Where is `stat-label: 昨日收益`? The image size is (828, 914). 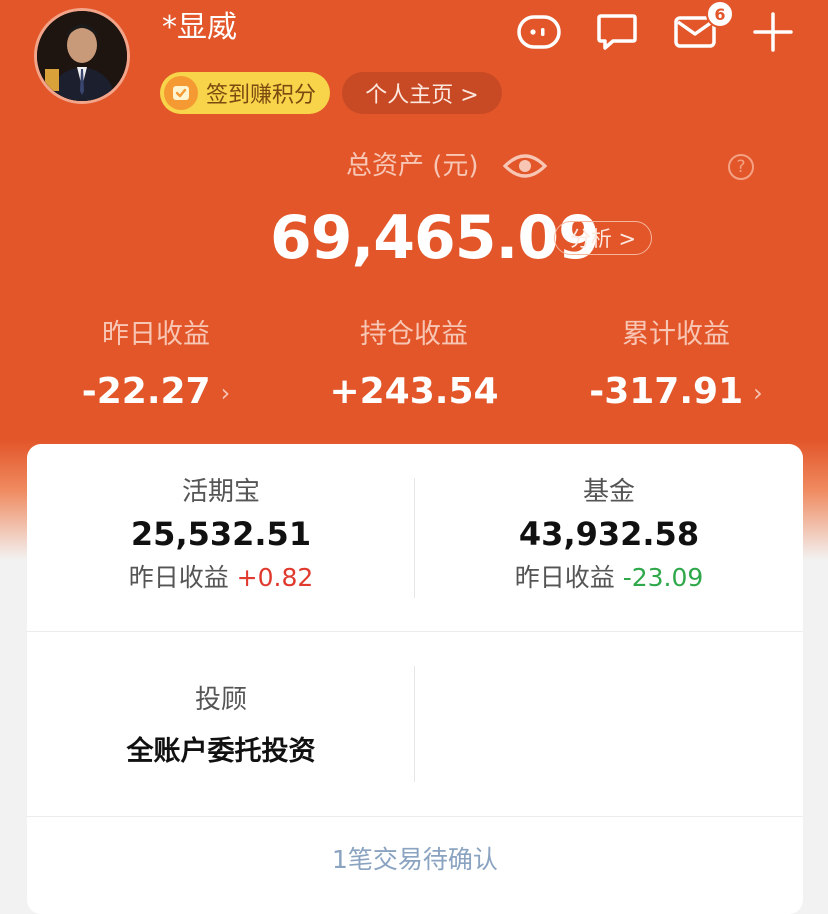
stat-label: 昨日收益 is located at coordinates (156, 334).